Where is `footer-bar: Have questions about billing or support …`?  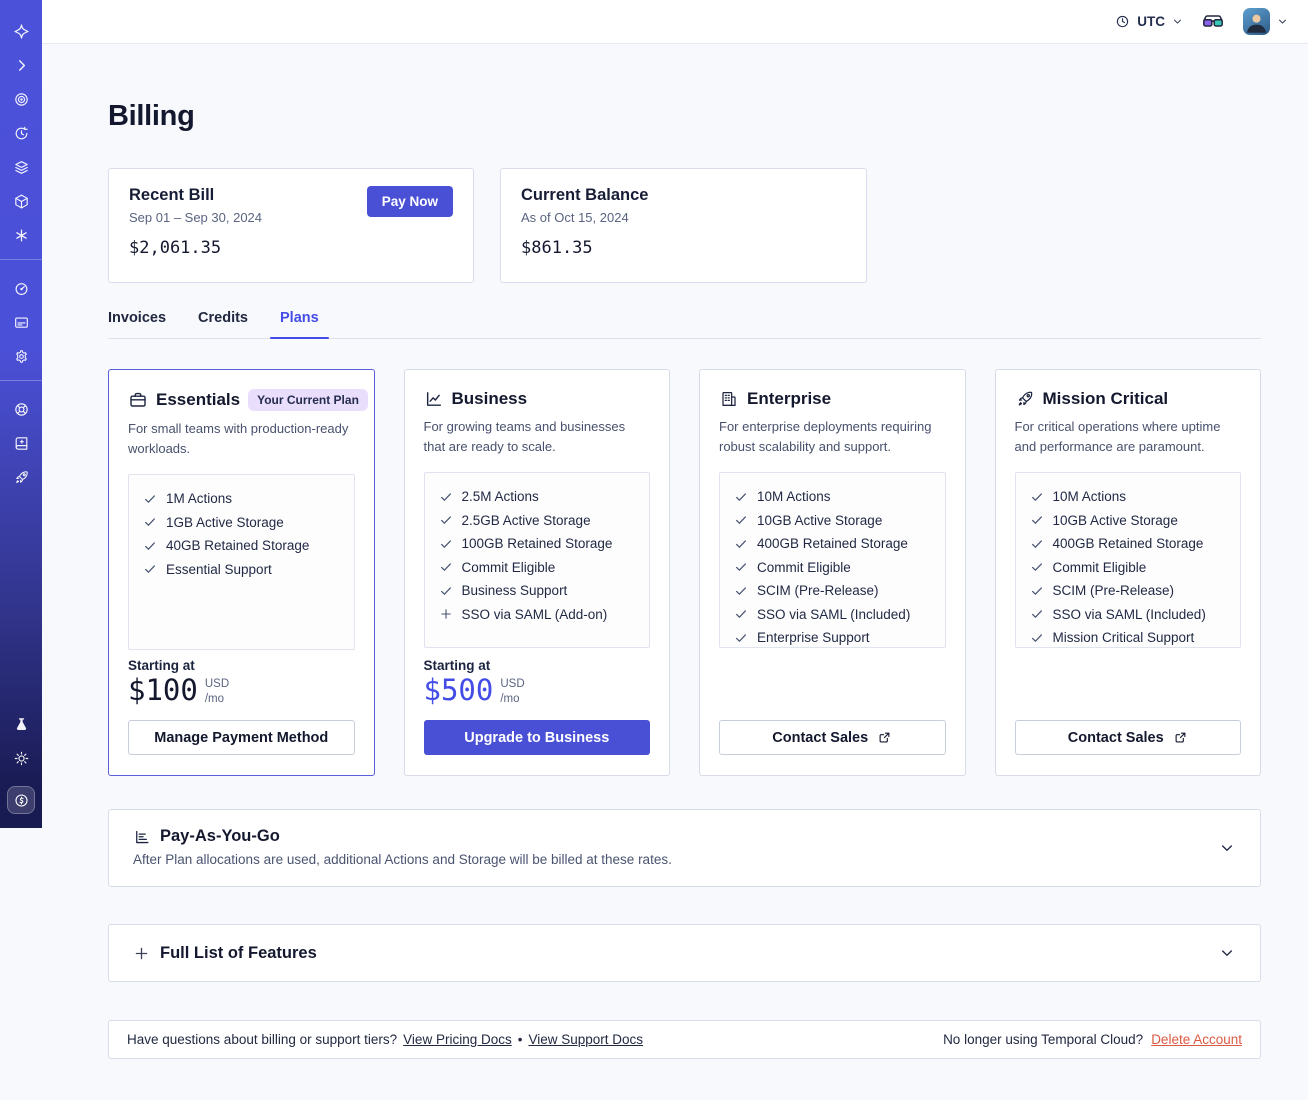
footer-bar: Have questions about billing or support … is located at coordinates (684, 1039).